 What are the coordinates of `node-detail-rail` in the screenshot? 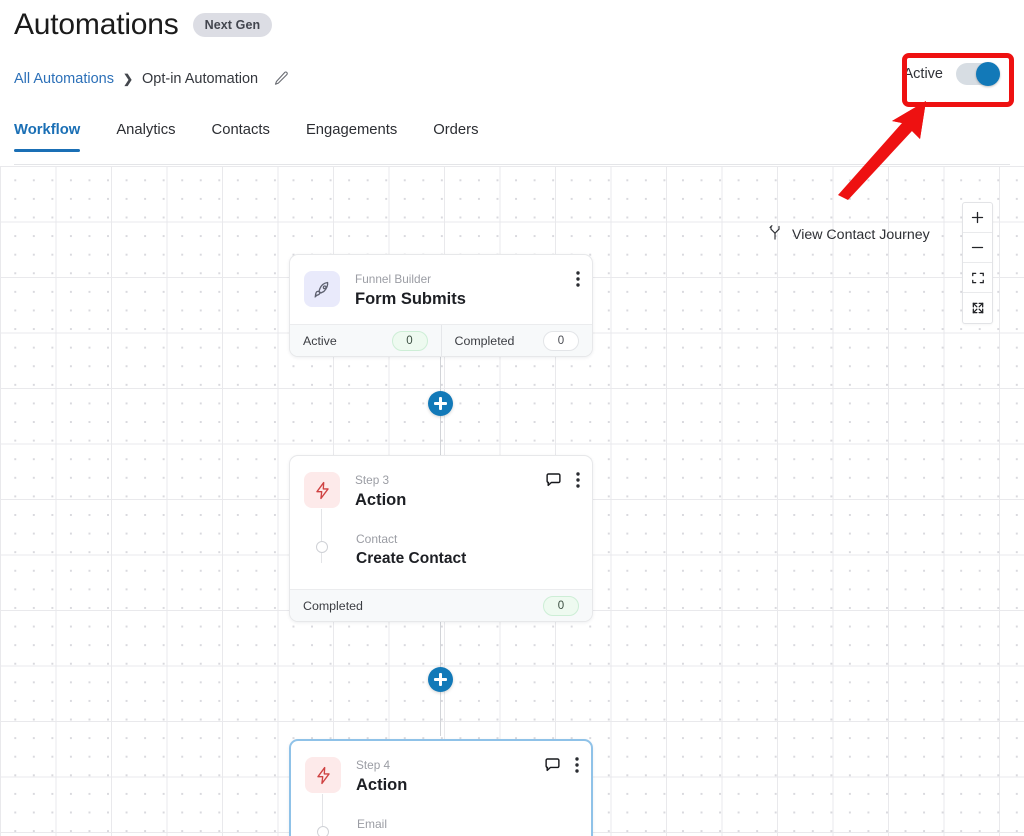 It's located at (321, 536).